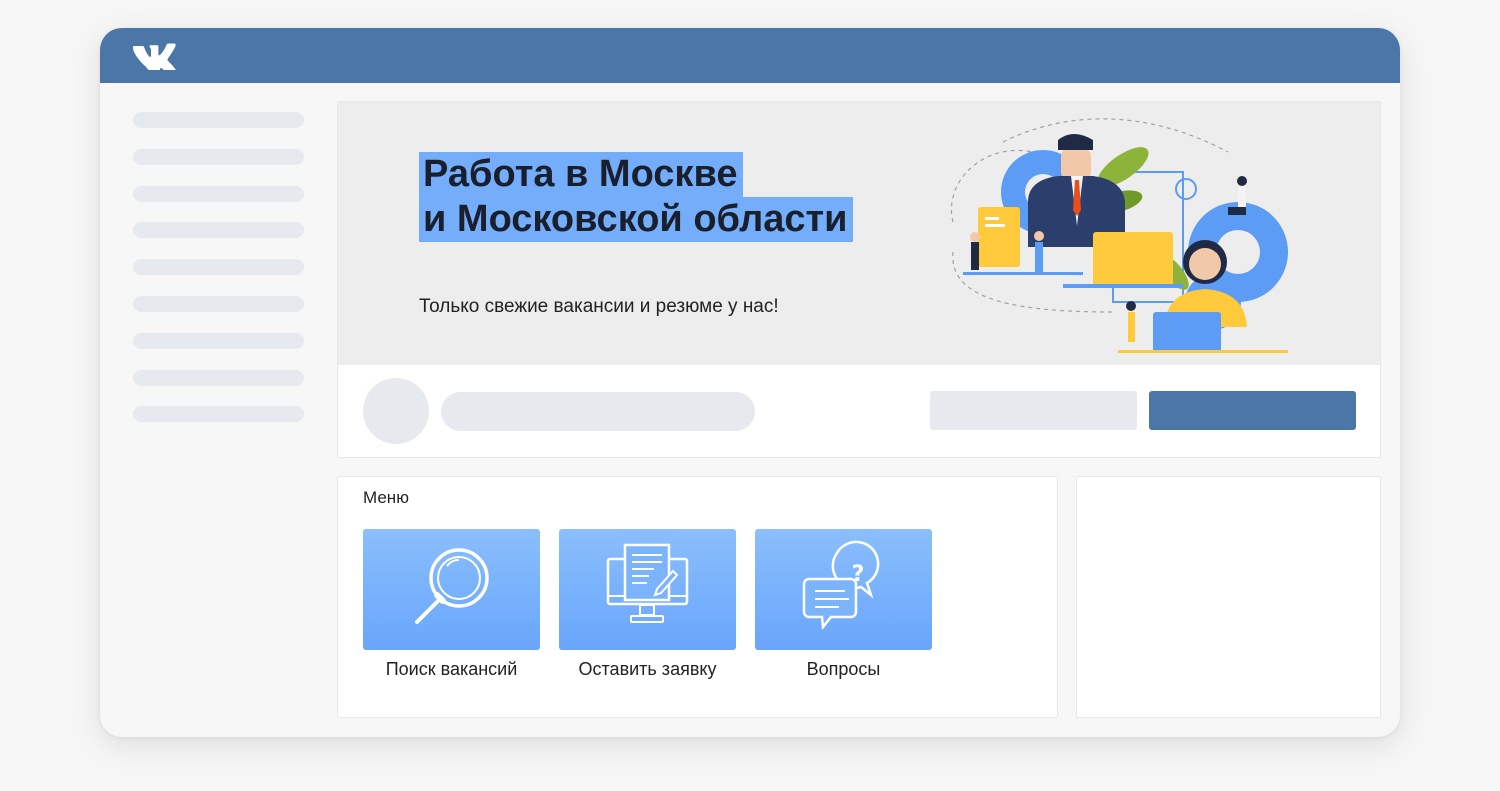  What do you see at coordinates (1119, 235) in the screenshot?
I see `office-workers-illustration` at bounding box center [1119, 235].